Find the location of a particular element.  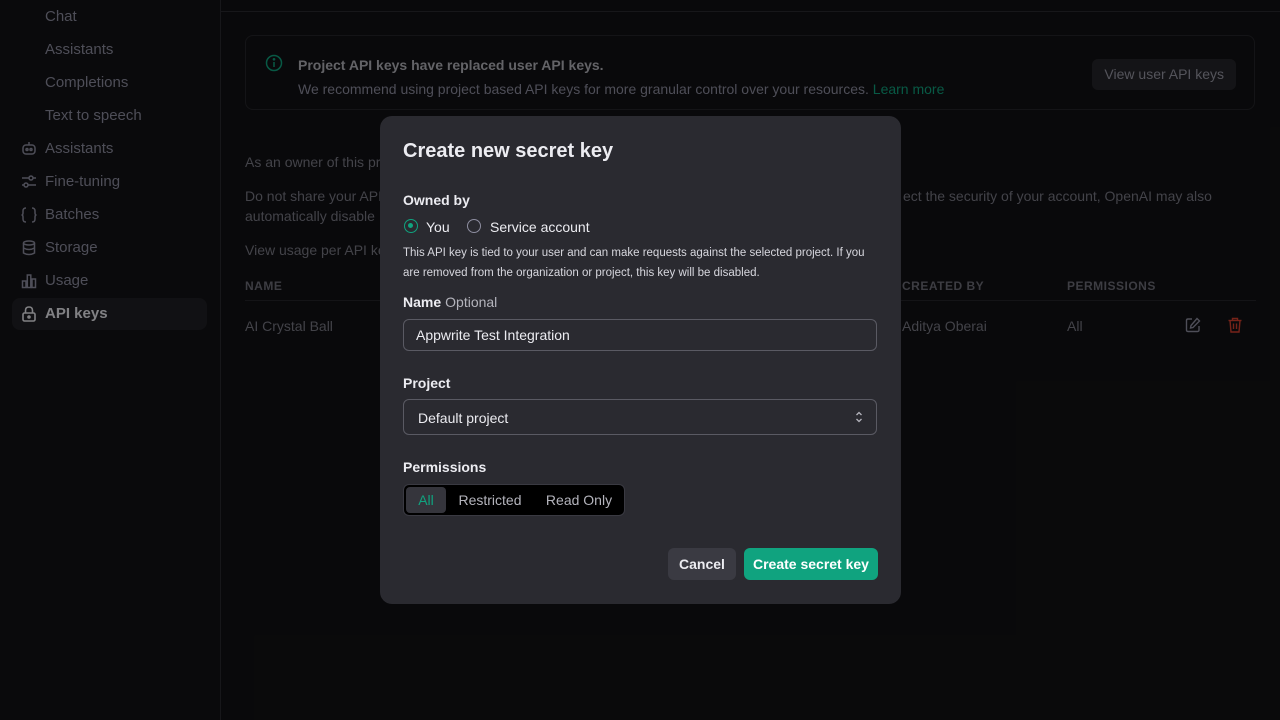

project-select: Default project is located at coordinates (640, 417).